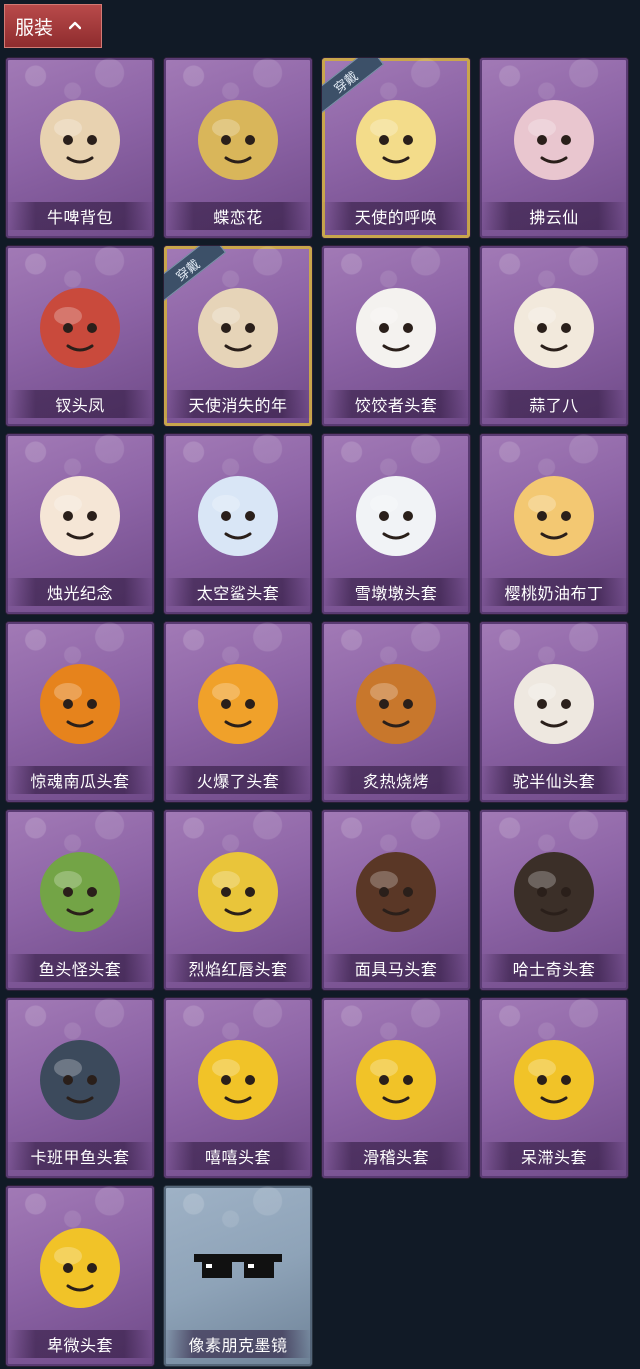  Describe the element at coordinates (396, 216) in the screenshot. I see `costume-name: 天使的呼唤` at that location.